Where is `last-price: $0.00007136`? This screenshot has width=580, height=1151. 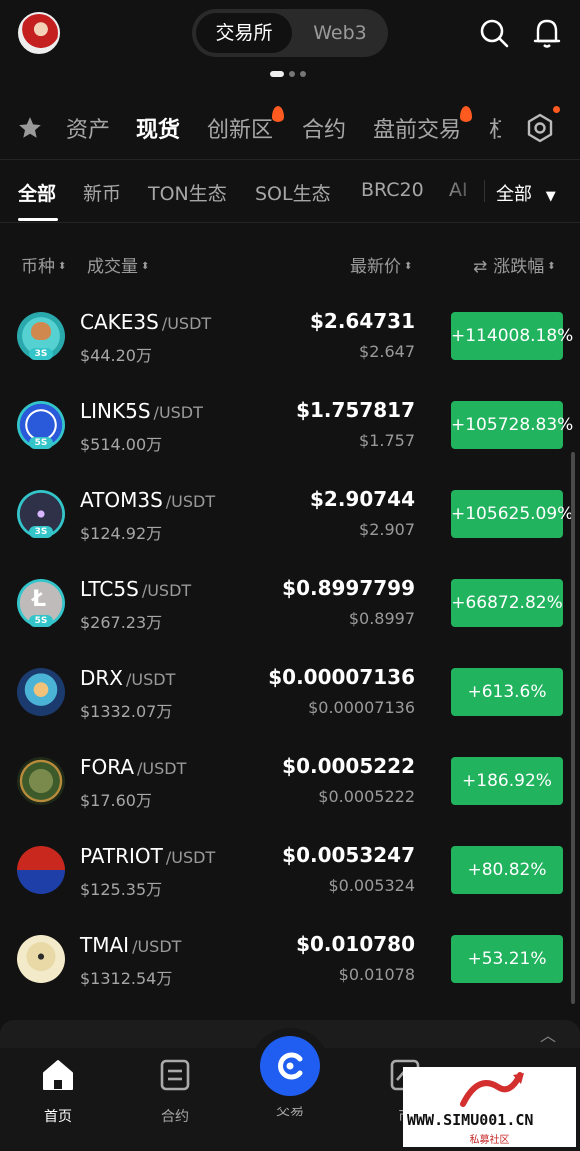
last-price: $0.00007136 is located at coordinates (341, 677).